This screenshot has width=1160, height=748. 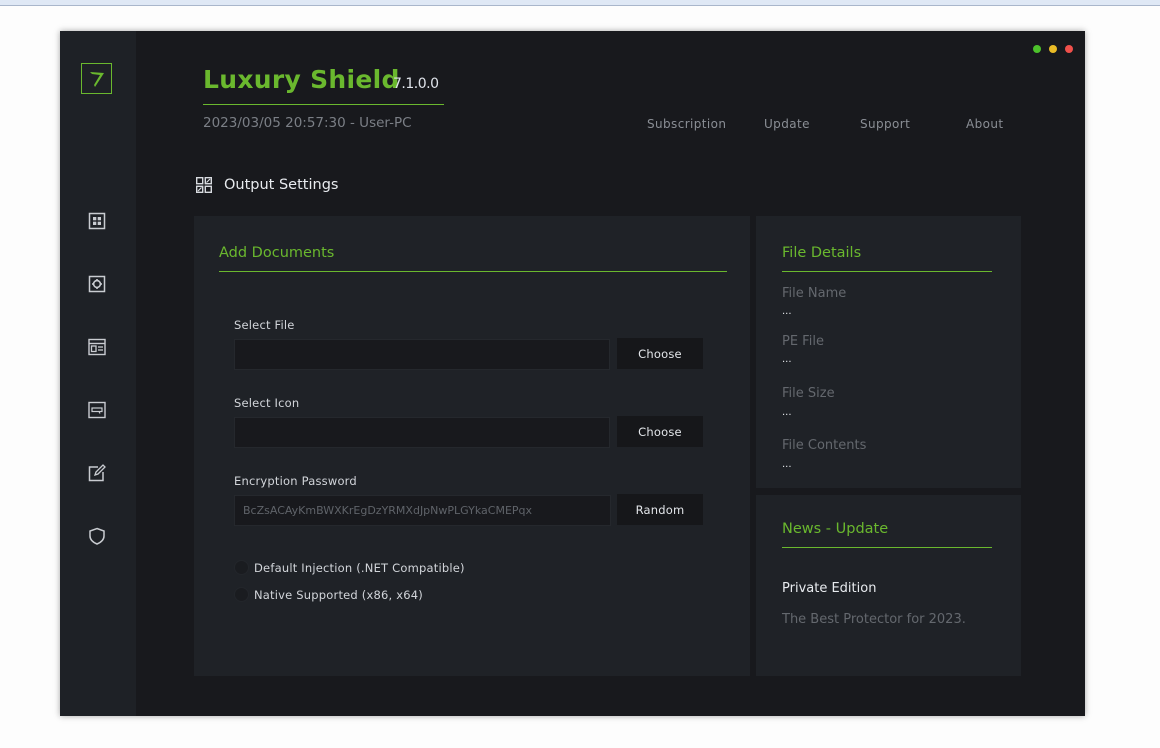 I want to click on window-controls, so click(x=1053, y=49).